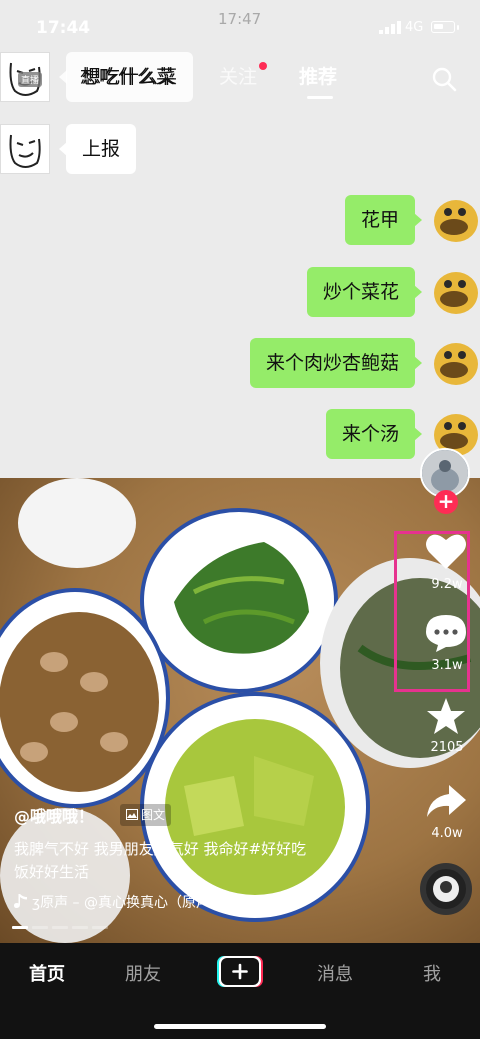  I want to click on caption-text: 我脾气不好 我男朋友脾气好 我命好#好好吃 饭好好生活, so click(184, 861).